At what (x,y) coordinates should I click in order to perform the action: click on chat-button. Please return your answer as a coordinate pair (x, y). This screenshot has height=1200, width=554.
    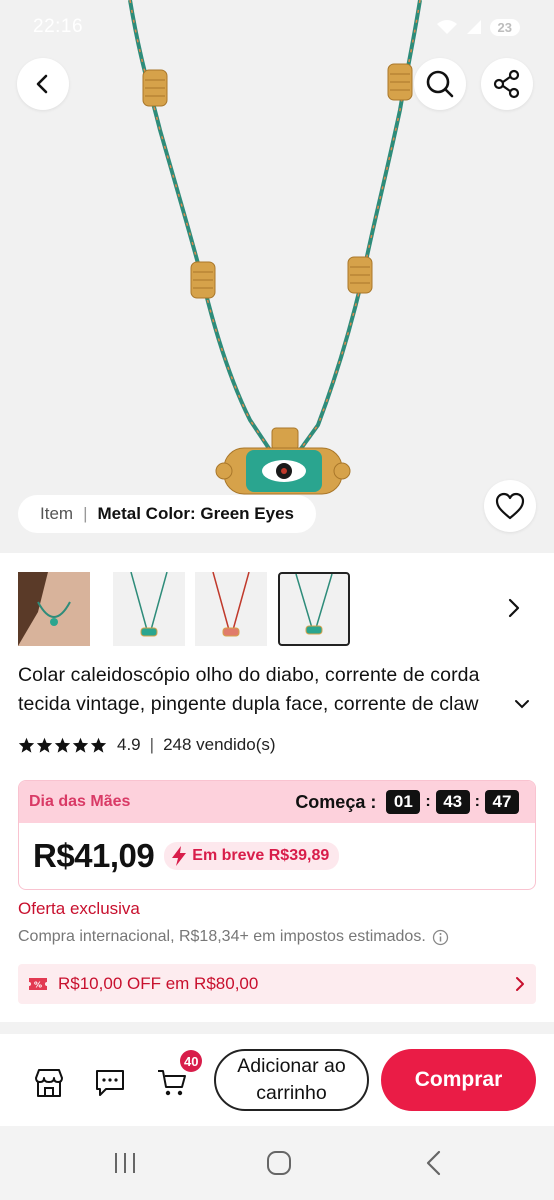
    Looking at the image, I should click on (110, 1083).